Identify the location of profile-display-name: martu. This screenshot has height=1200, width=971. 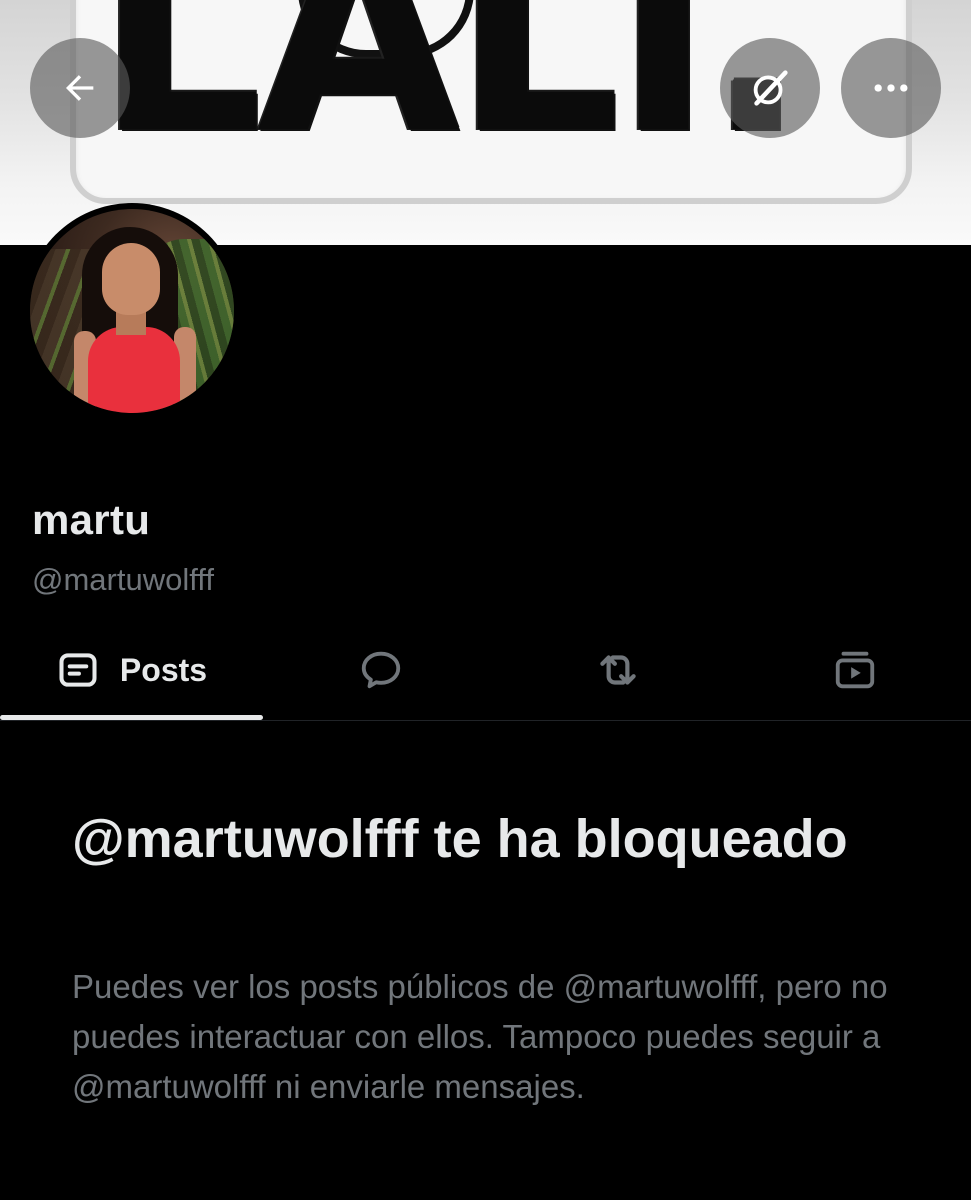
(91, 519).